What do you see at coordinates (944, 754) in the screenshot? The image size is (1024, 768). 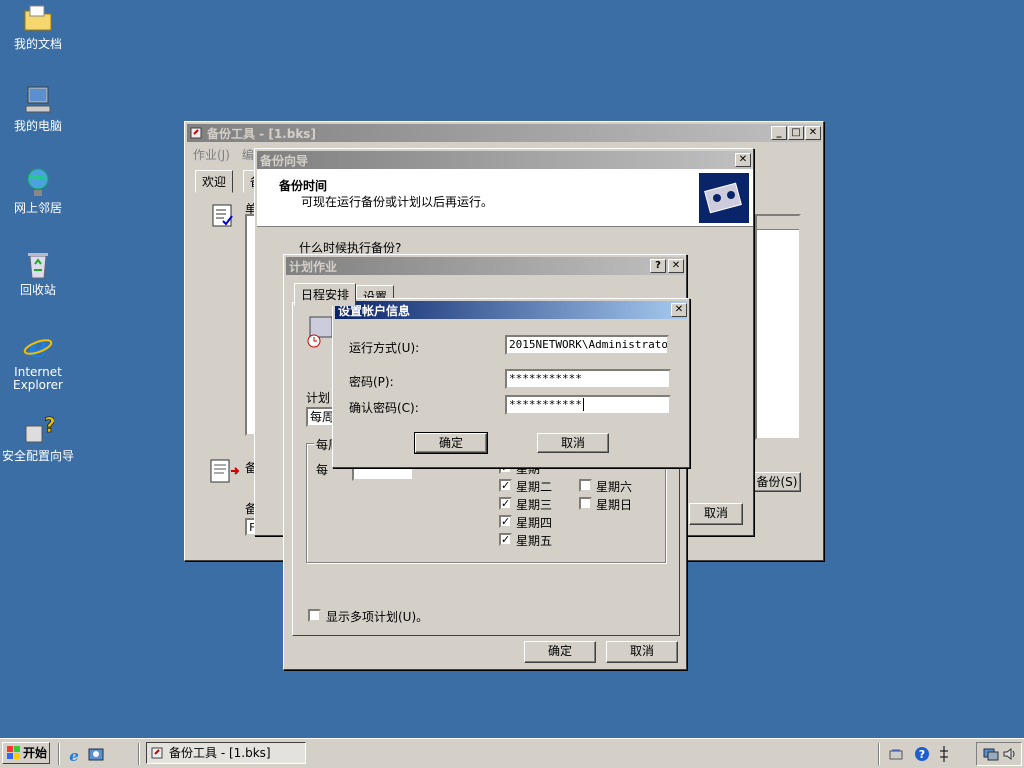 I see `tray-ime-icon` at bounding box center [944, 754].